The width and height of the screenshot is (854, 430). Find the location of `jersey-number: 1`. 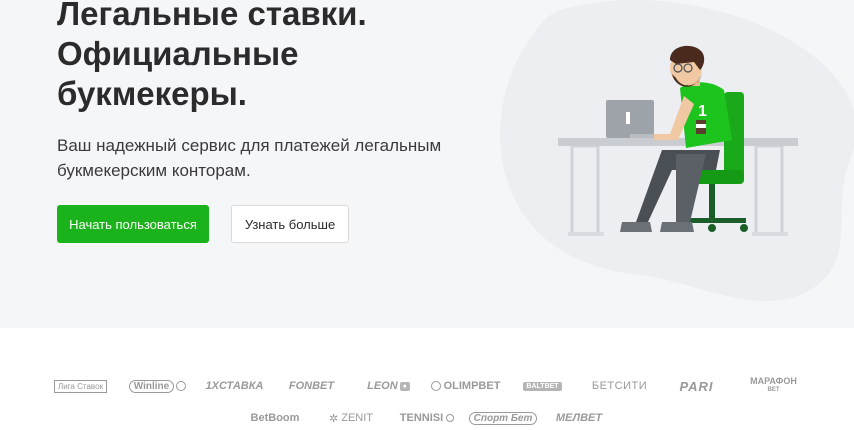

jersey-number: 1 is located at coordinates (702, 111).